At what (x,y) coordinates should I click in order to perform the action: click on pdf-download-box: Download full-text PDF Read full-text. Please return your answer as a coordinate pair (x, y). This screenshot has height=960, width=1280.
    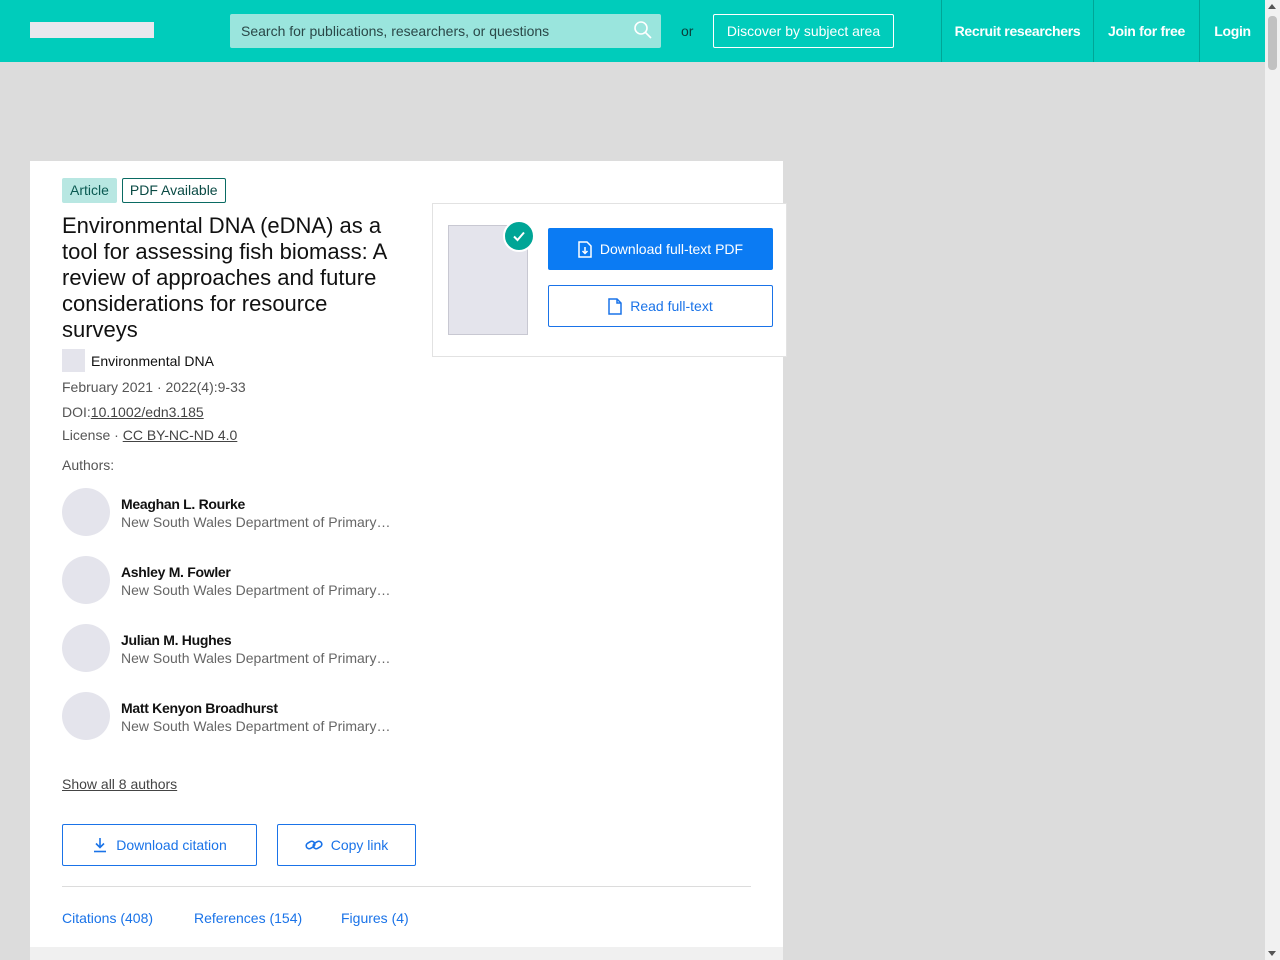
    Looking at the image, I should click on (609, 280).